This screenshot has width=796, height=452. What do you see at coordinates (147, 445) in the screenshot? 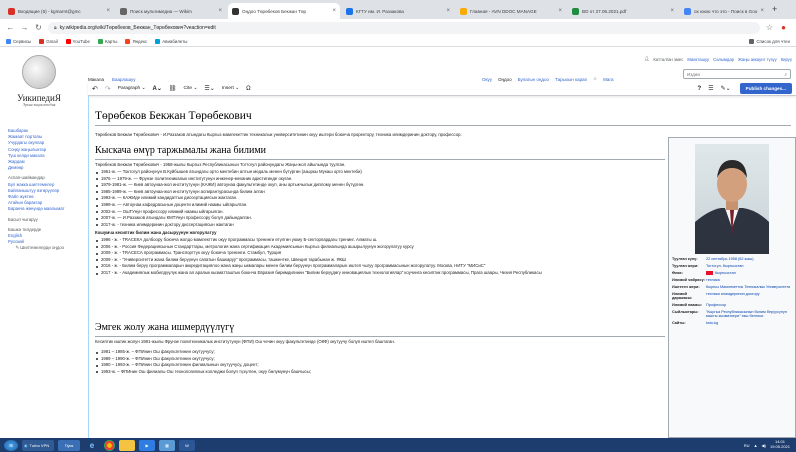
I see `media-player-icon: ▶` at bounding box center [147, 445].